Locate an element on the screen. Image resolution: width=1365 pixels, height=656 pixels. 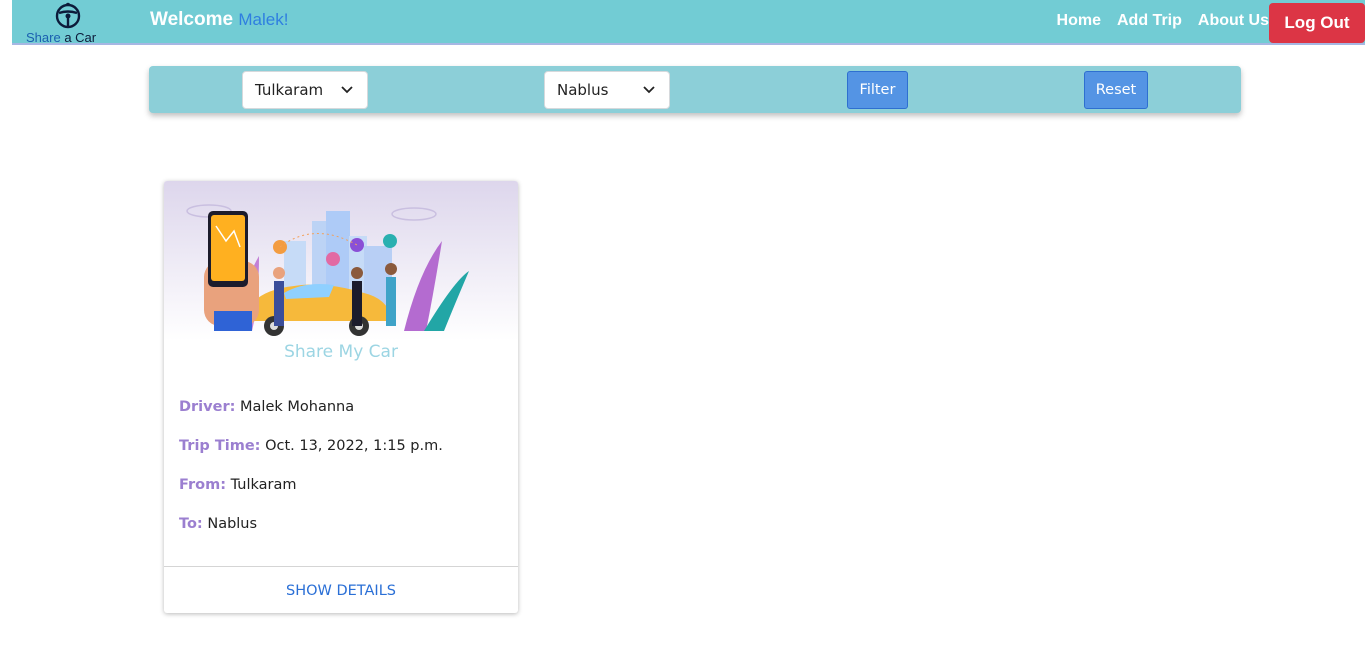
to-city-select: Nablus is located at coordinates (607, 90).